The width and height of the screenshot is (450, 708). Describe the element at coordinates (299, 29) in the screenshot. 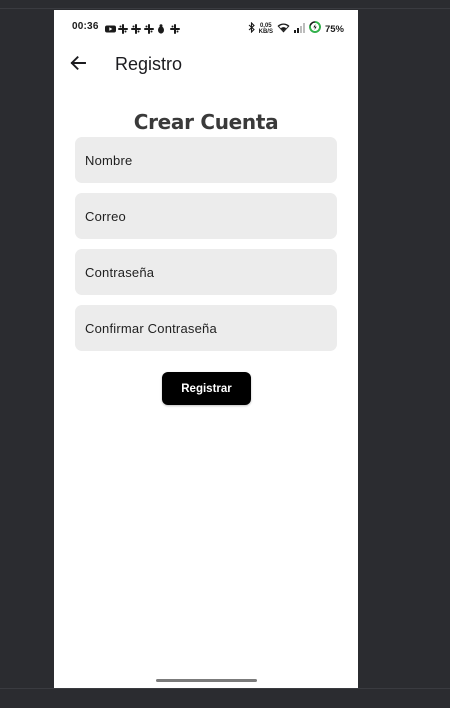

I see `signal-icon` at that location.